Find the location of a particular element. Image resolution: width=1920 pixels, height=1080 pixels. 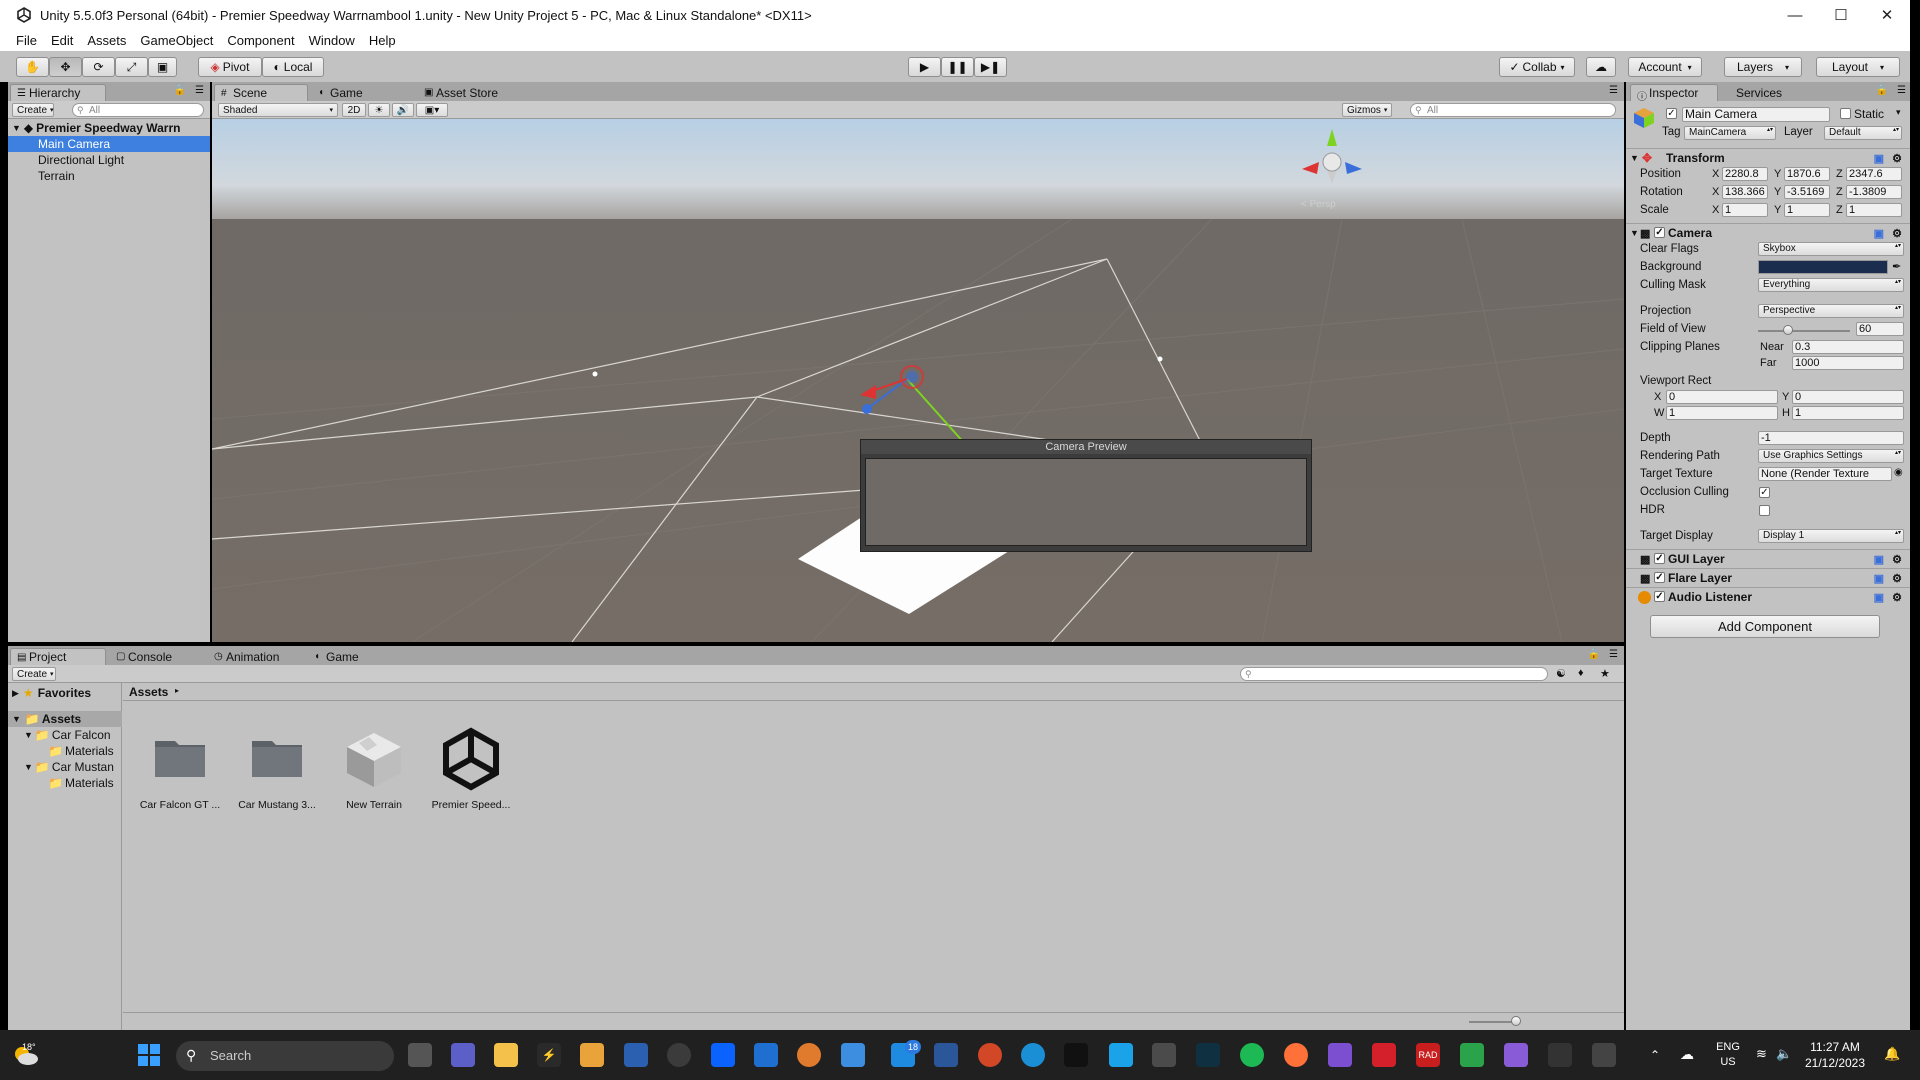

layers-dropdown: Layers ▾ is located at coordinates (1763, 67).